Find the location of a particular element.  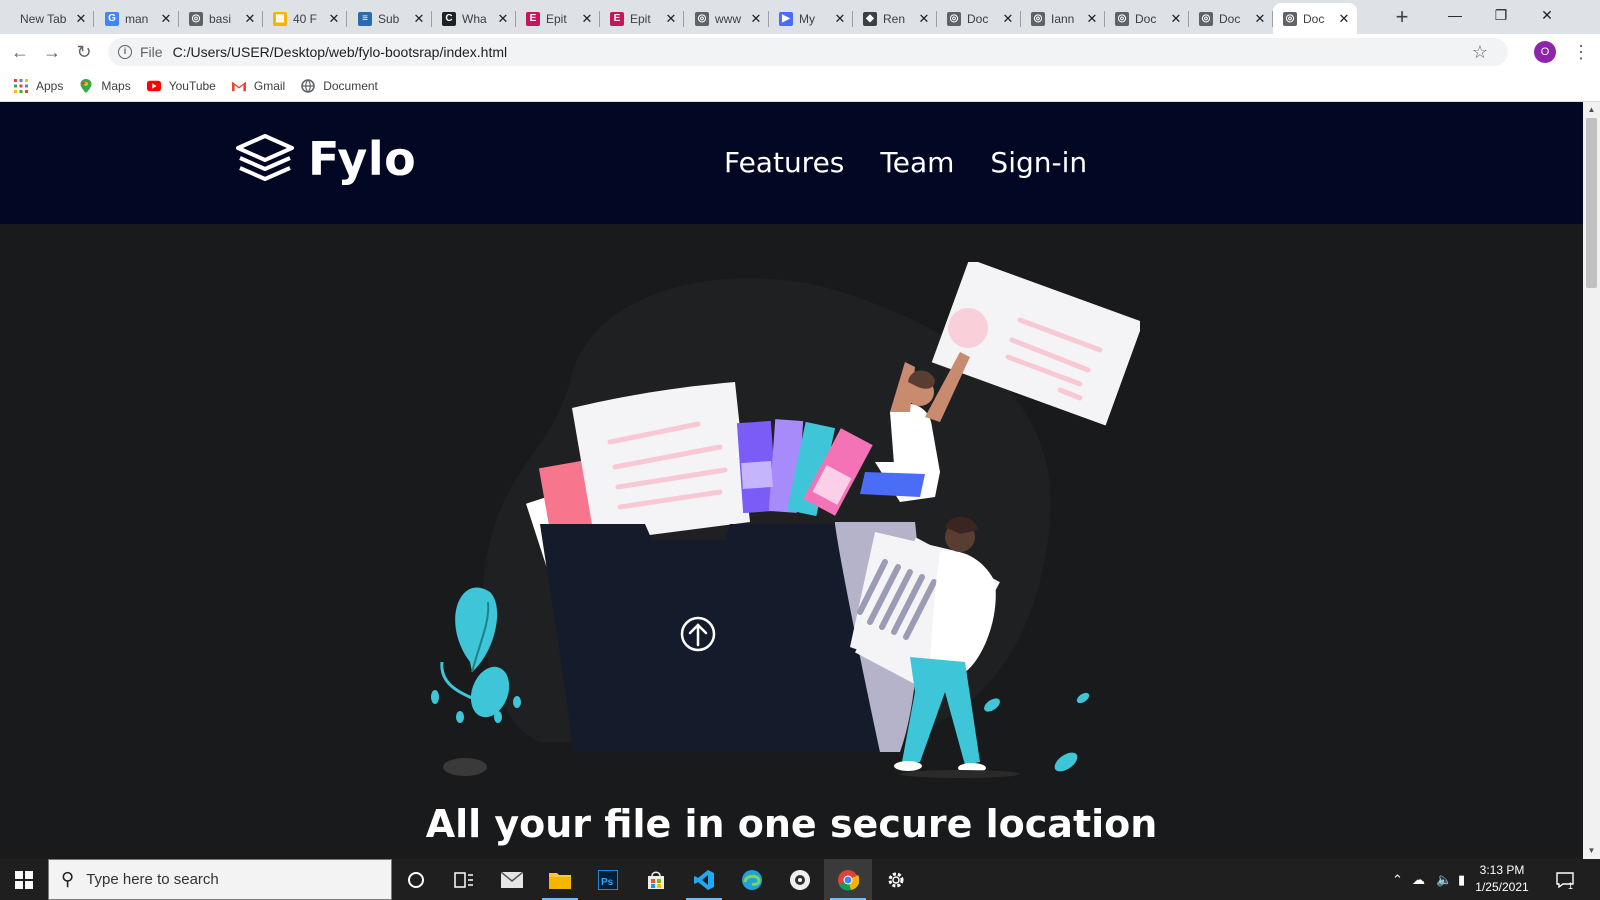

browser-menu-icon: ⋮ is located at coordinates (1581, 52).